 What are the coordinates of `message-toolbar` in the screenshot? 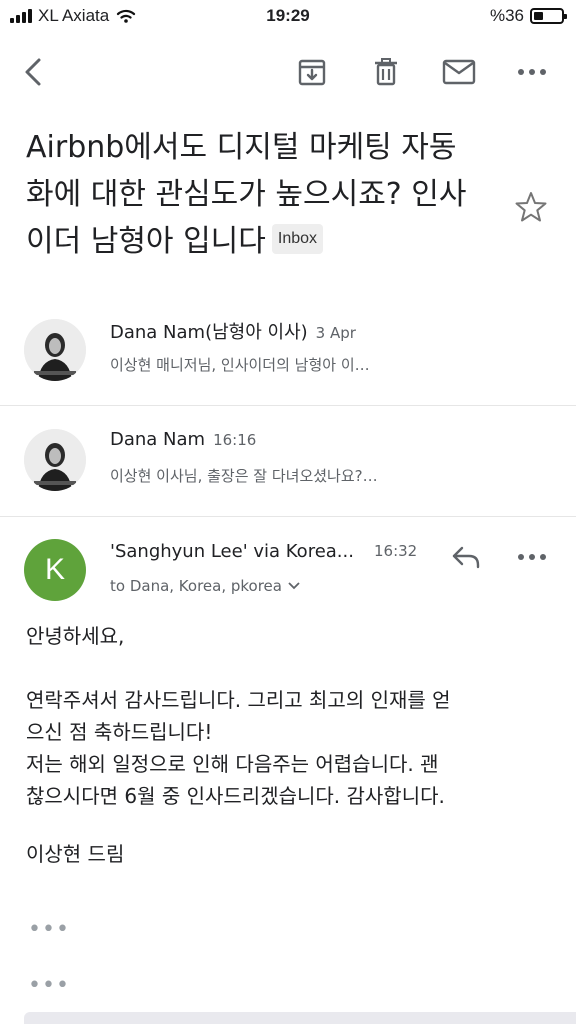 It's located at (288, 72).